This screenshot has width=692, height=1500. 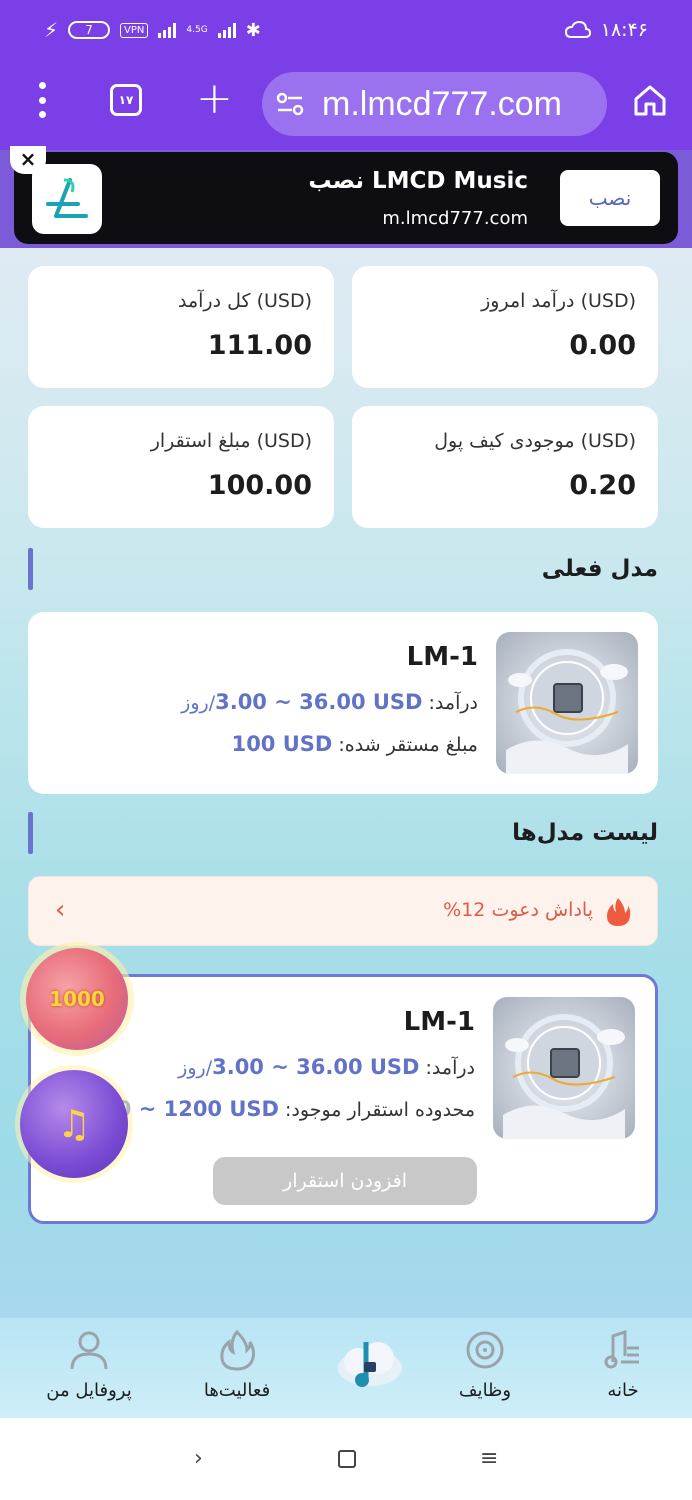 What do you see at coordinates (198, 1458) in the screenshot?
I see `back-icon: ›` at bounding box center [198, 1458].